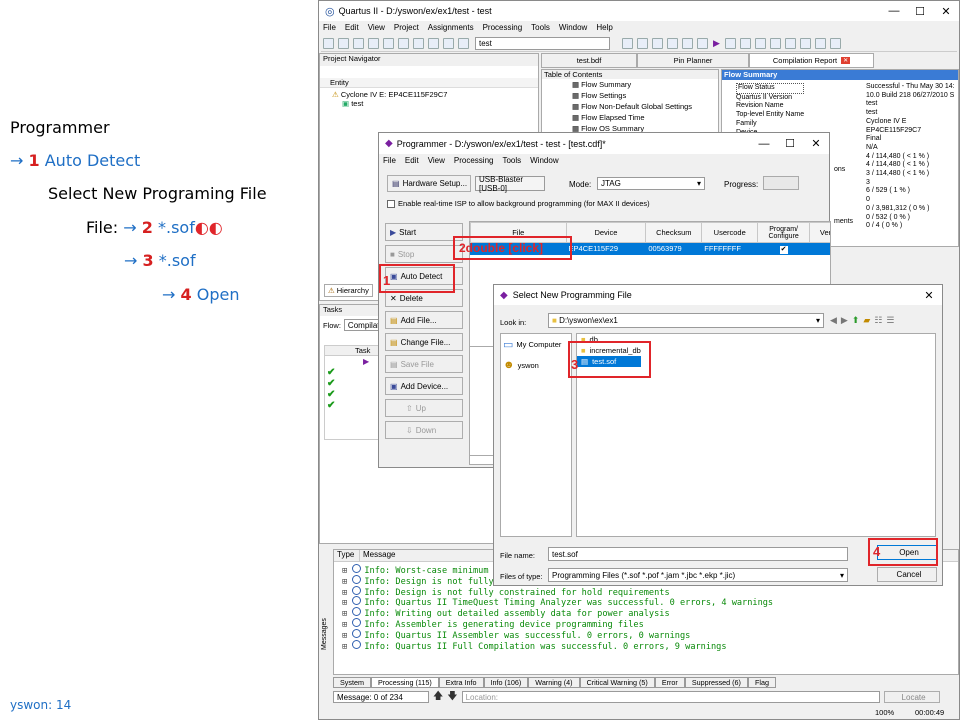 Image resolution: width=960 pixels, height=720 pixels. Describe the element at coordinates (461, 682) in the screenshot. I see `message-tab: Extra Info` at that location.